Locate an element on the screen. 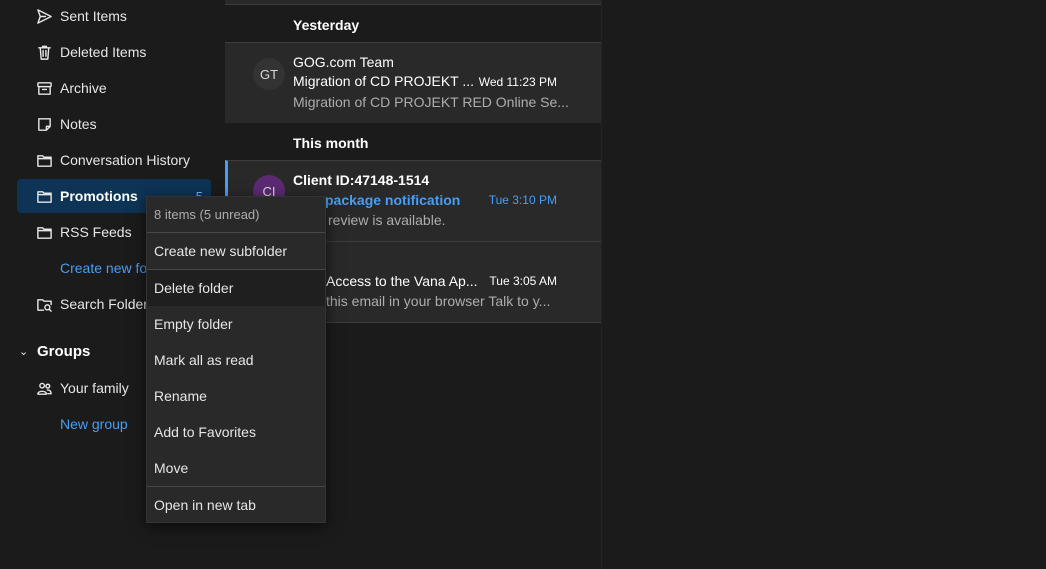 This screenshot has width=1046, height=569. nav-item-sent-items: Sent Items is located at coordinates (114, 16).